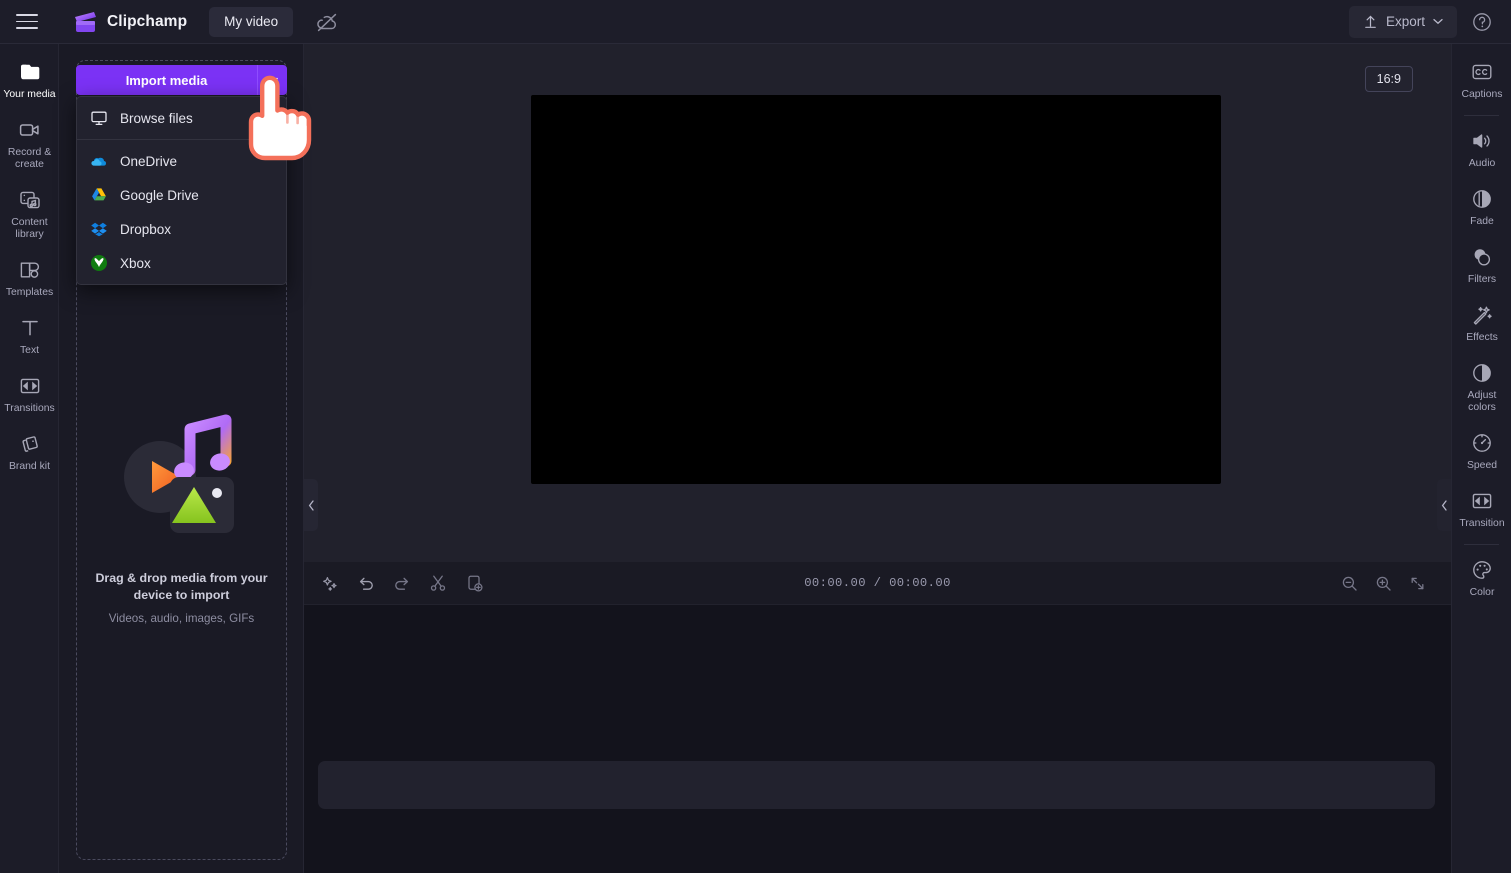 The image size is (1511, 873). Describe the element at coordinates (474, 583) in the screenshot. I see `add-clip-icon` at that location.